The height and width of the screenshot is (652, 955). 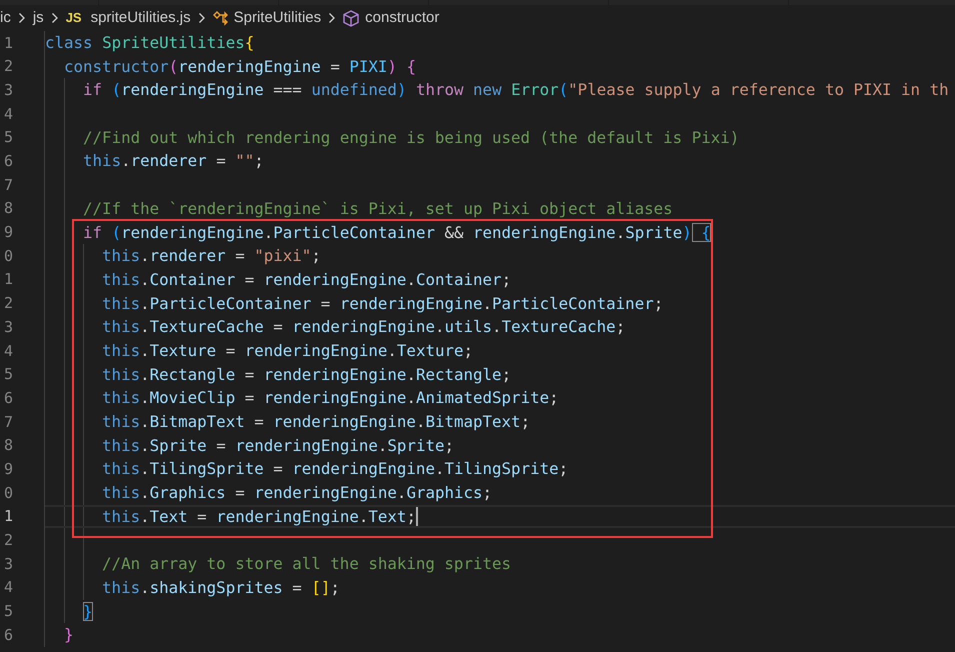 What do you see at coordinates (417, 516) in the screenshot?
I see `text-cursor` at bounding box center [417, 516].